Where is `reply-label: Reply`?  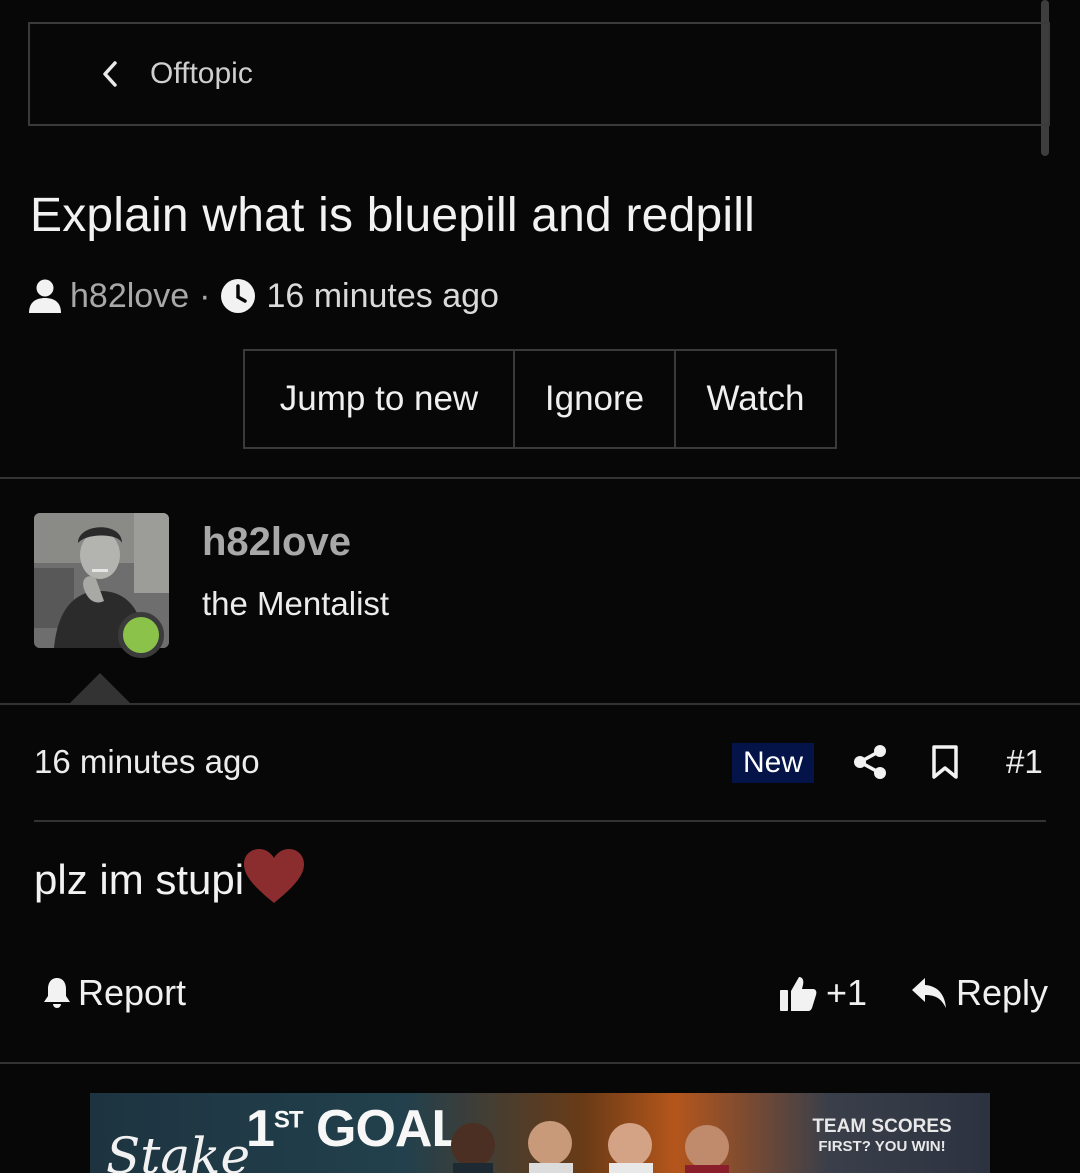
reply-label: Reply is located at coordinates (1002, 992).